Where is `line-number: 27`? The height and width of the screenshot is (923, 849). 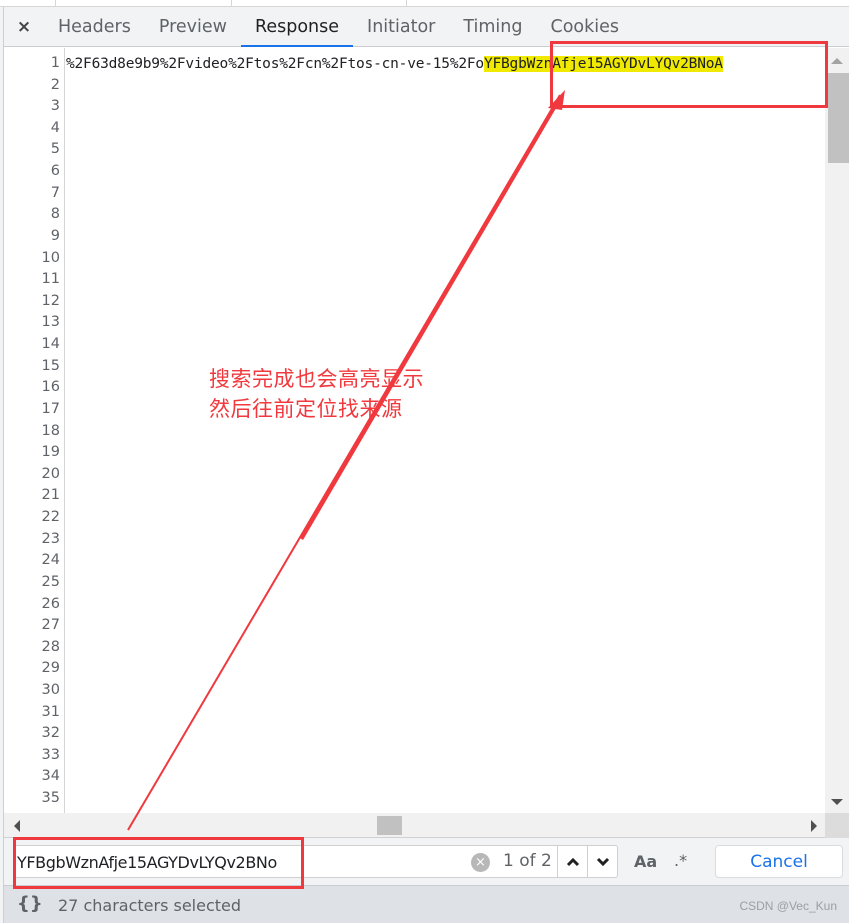
line-number: 27 is located at coordinates (50, 625).